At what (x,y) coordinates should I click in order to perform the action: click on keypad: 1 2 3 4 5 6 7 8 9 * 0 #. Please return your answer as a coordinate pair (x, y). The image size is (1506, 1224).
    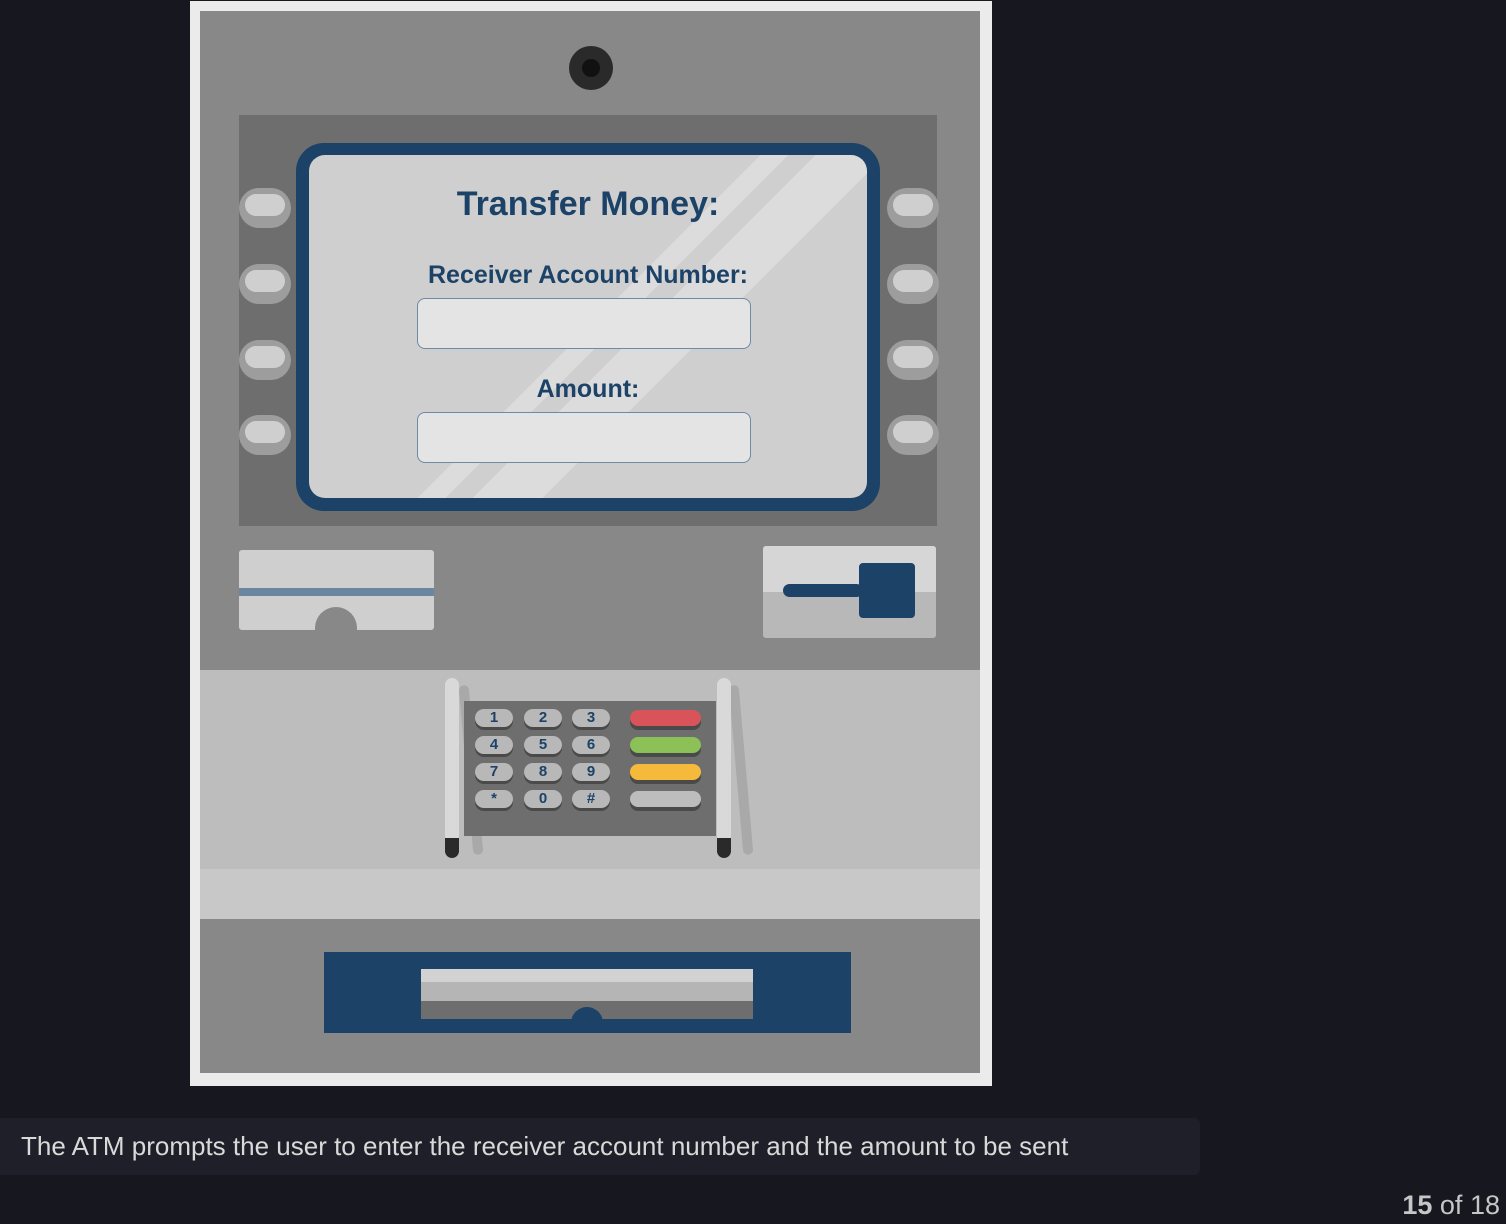
    Looking at the image, I should click on (590, 768).